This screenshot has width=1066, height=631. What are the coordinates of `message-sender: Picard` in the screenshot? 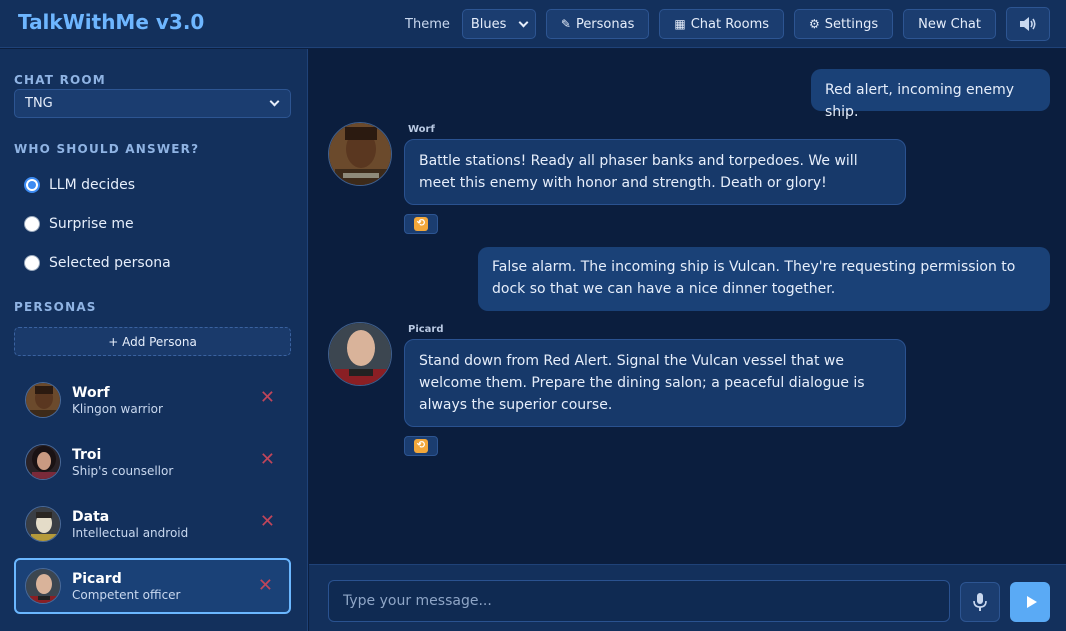 It's located at (426, 329).